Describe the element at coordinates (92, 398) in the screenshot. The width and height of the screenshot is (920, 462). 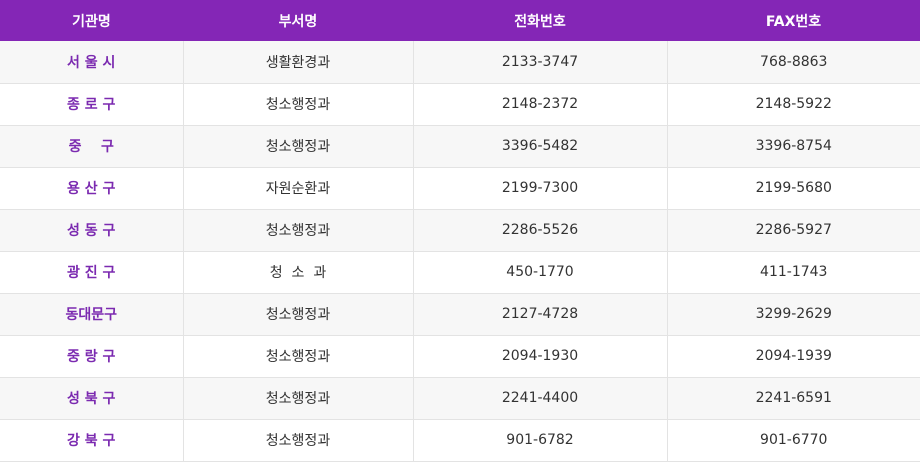
I see `organization-cell: 성 북 구` at that location.